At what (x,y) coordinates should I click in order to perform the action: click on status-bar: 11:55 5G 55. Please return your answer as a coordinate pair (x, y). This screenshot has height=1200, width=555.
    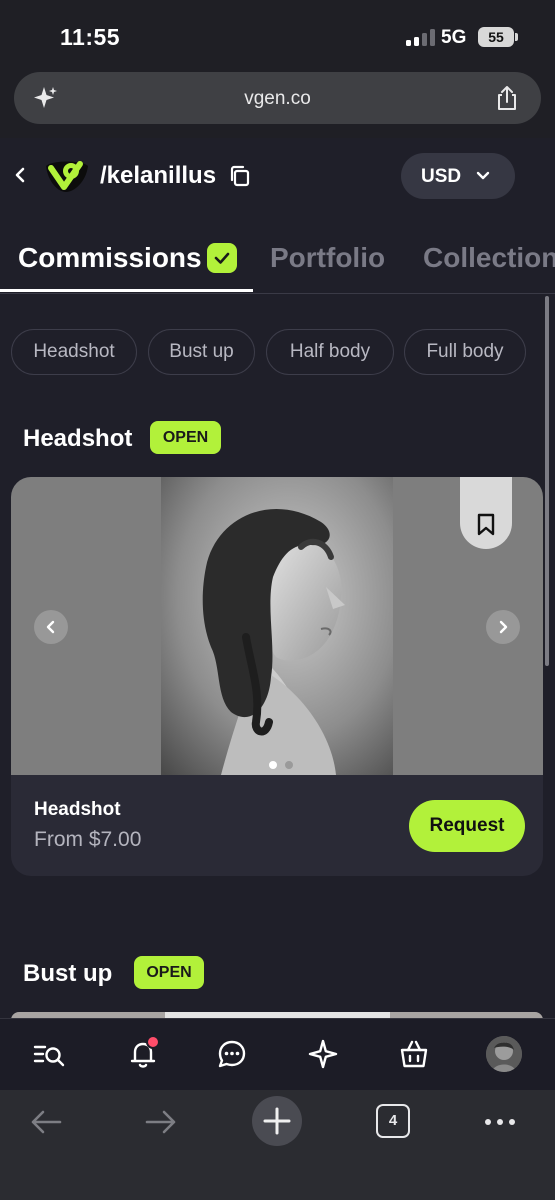
    Looking at the image, I should click on (277, 32).